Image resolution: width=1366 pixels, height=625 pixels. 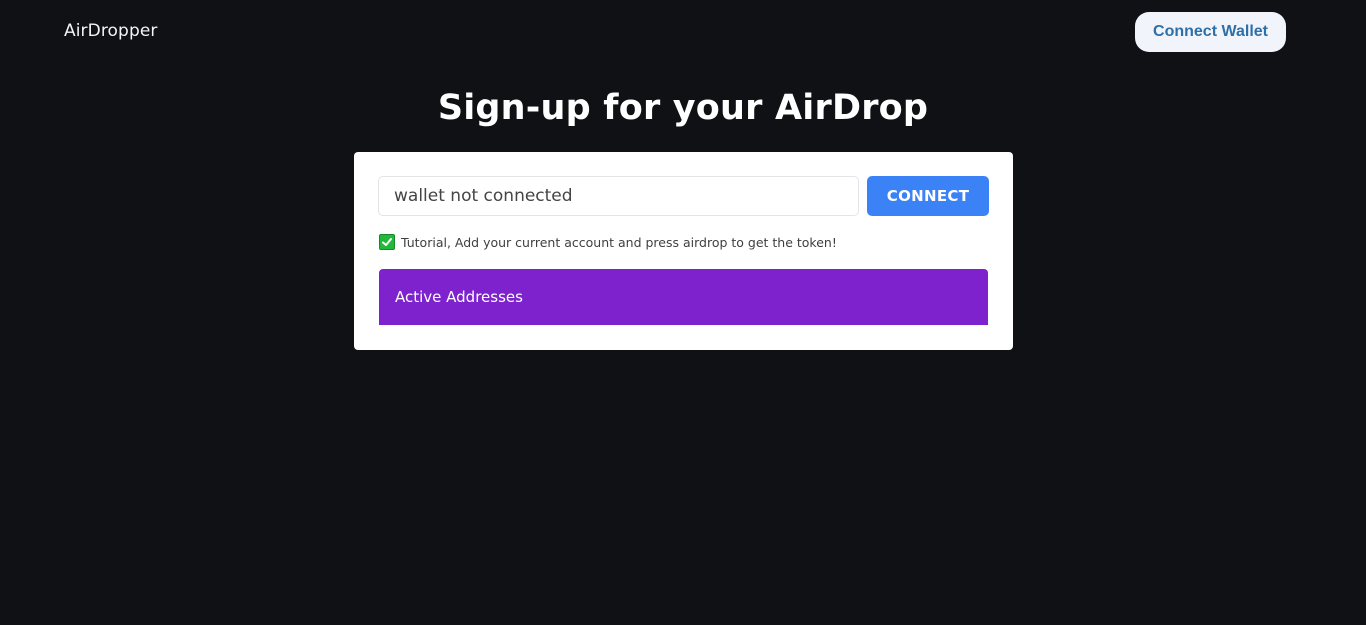 What do you see at coordinates (683, 297) in the screenshot?
I see `active-addresses-panel: Active Addresses` at bounding box center [683, 297].